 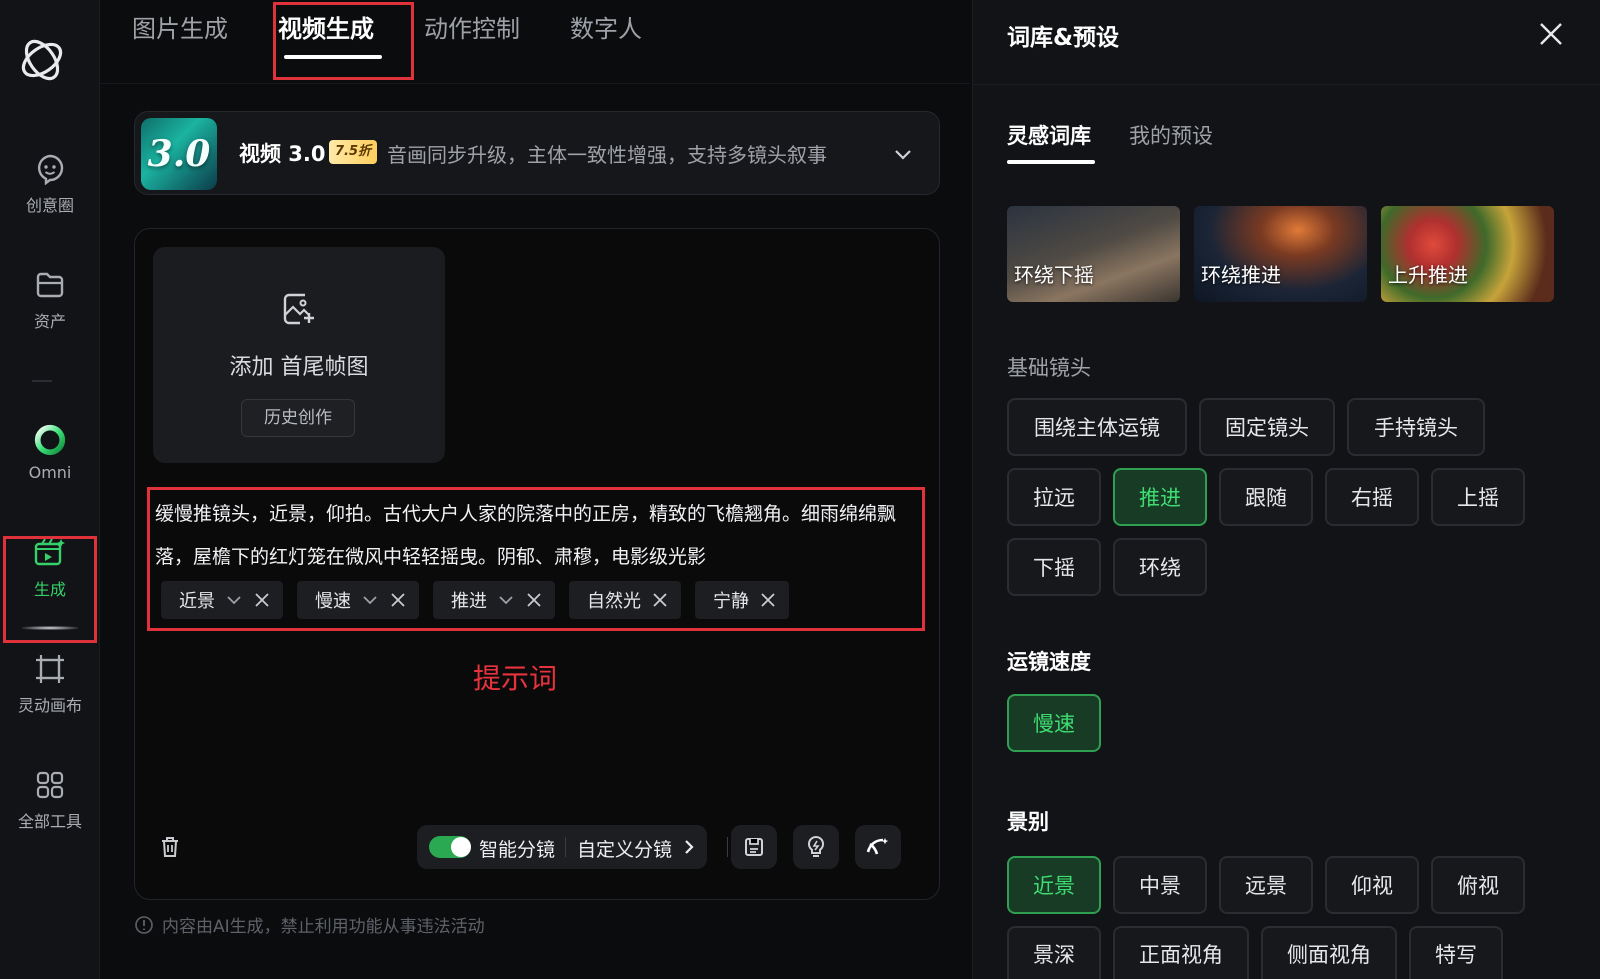 I want to click on camera-tag: 右摇, so click(x=1372, y=497).